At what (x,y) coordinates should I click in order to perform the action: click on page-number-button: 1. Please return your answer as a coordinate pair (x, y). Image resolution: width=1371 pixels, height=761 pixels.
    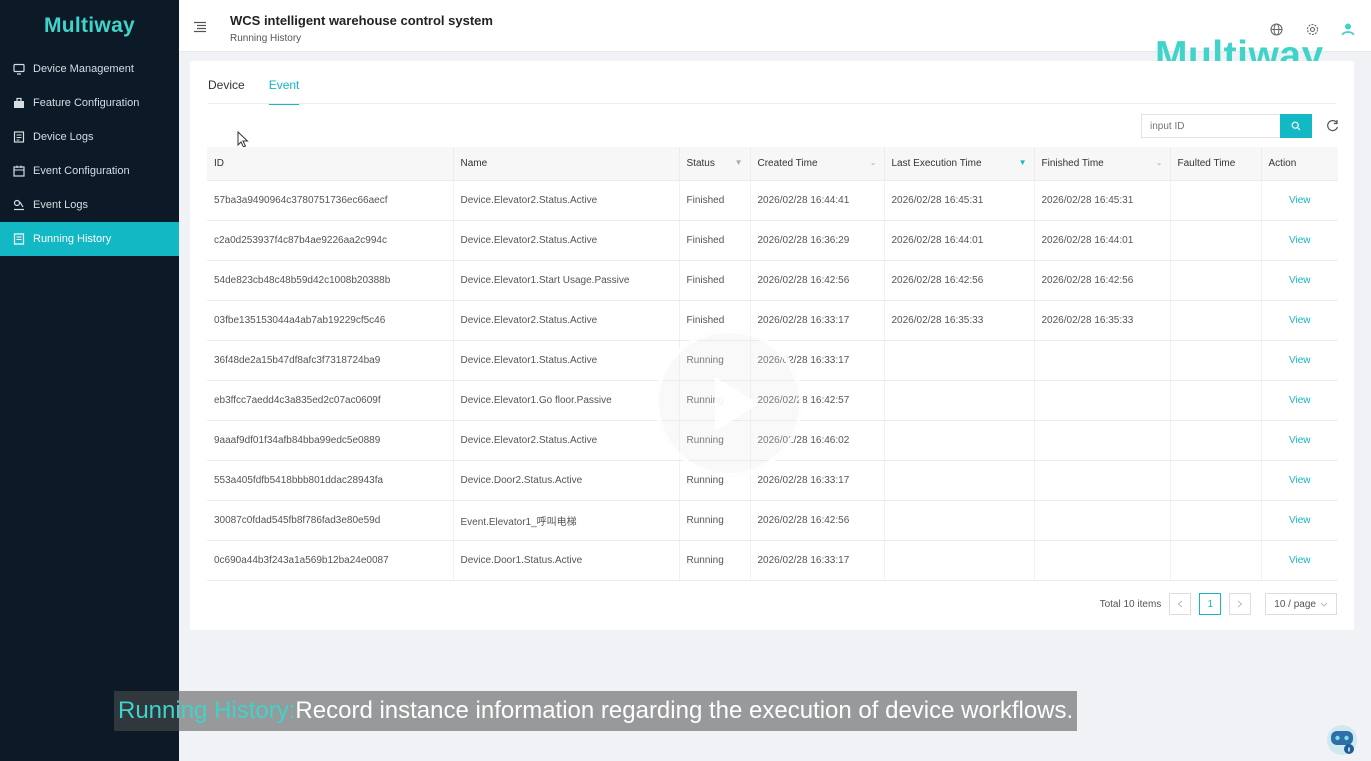
    Looking at the image, I should click on (1210, 604).